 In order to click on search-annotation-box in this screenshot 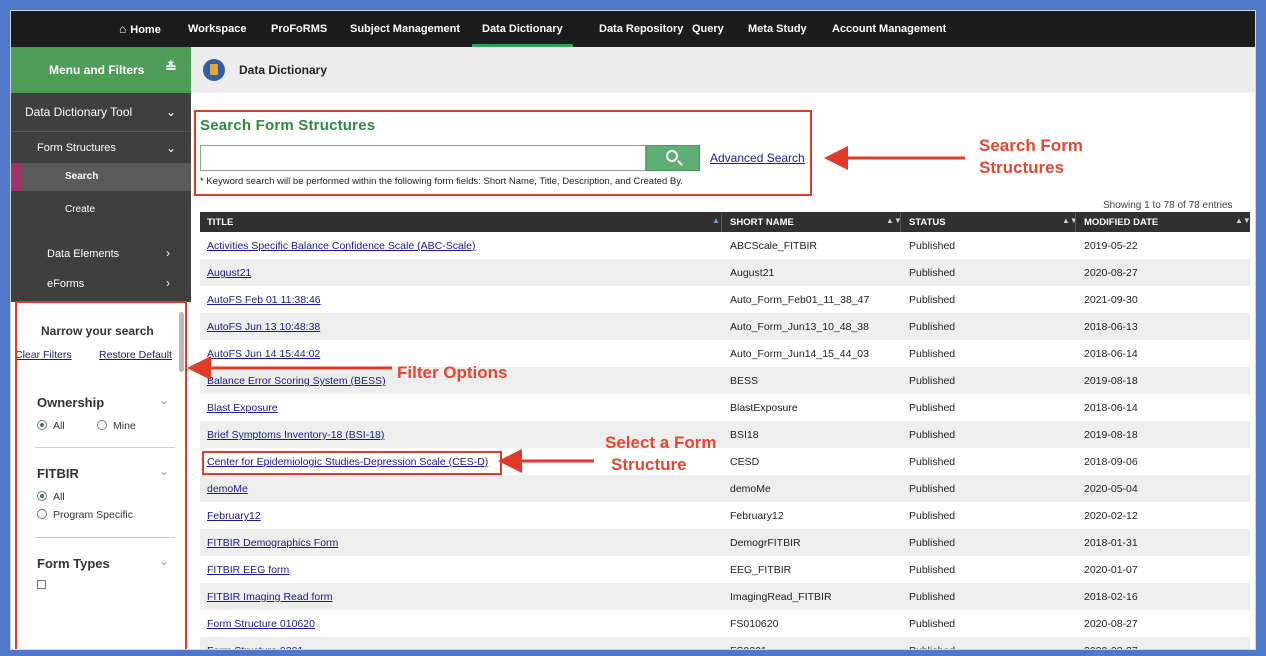, I will do `click(503, 153)`.